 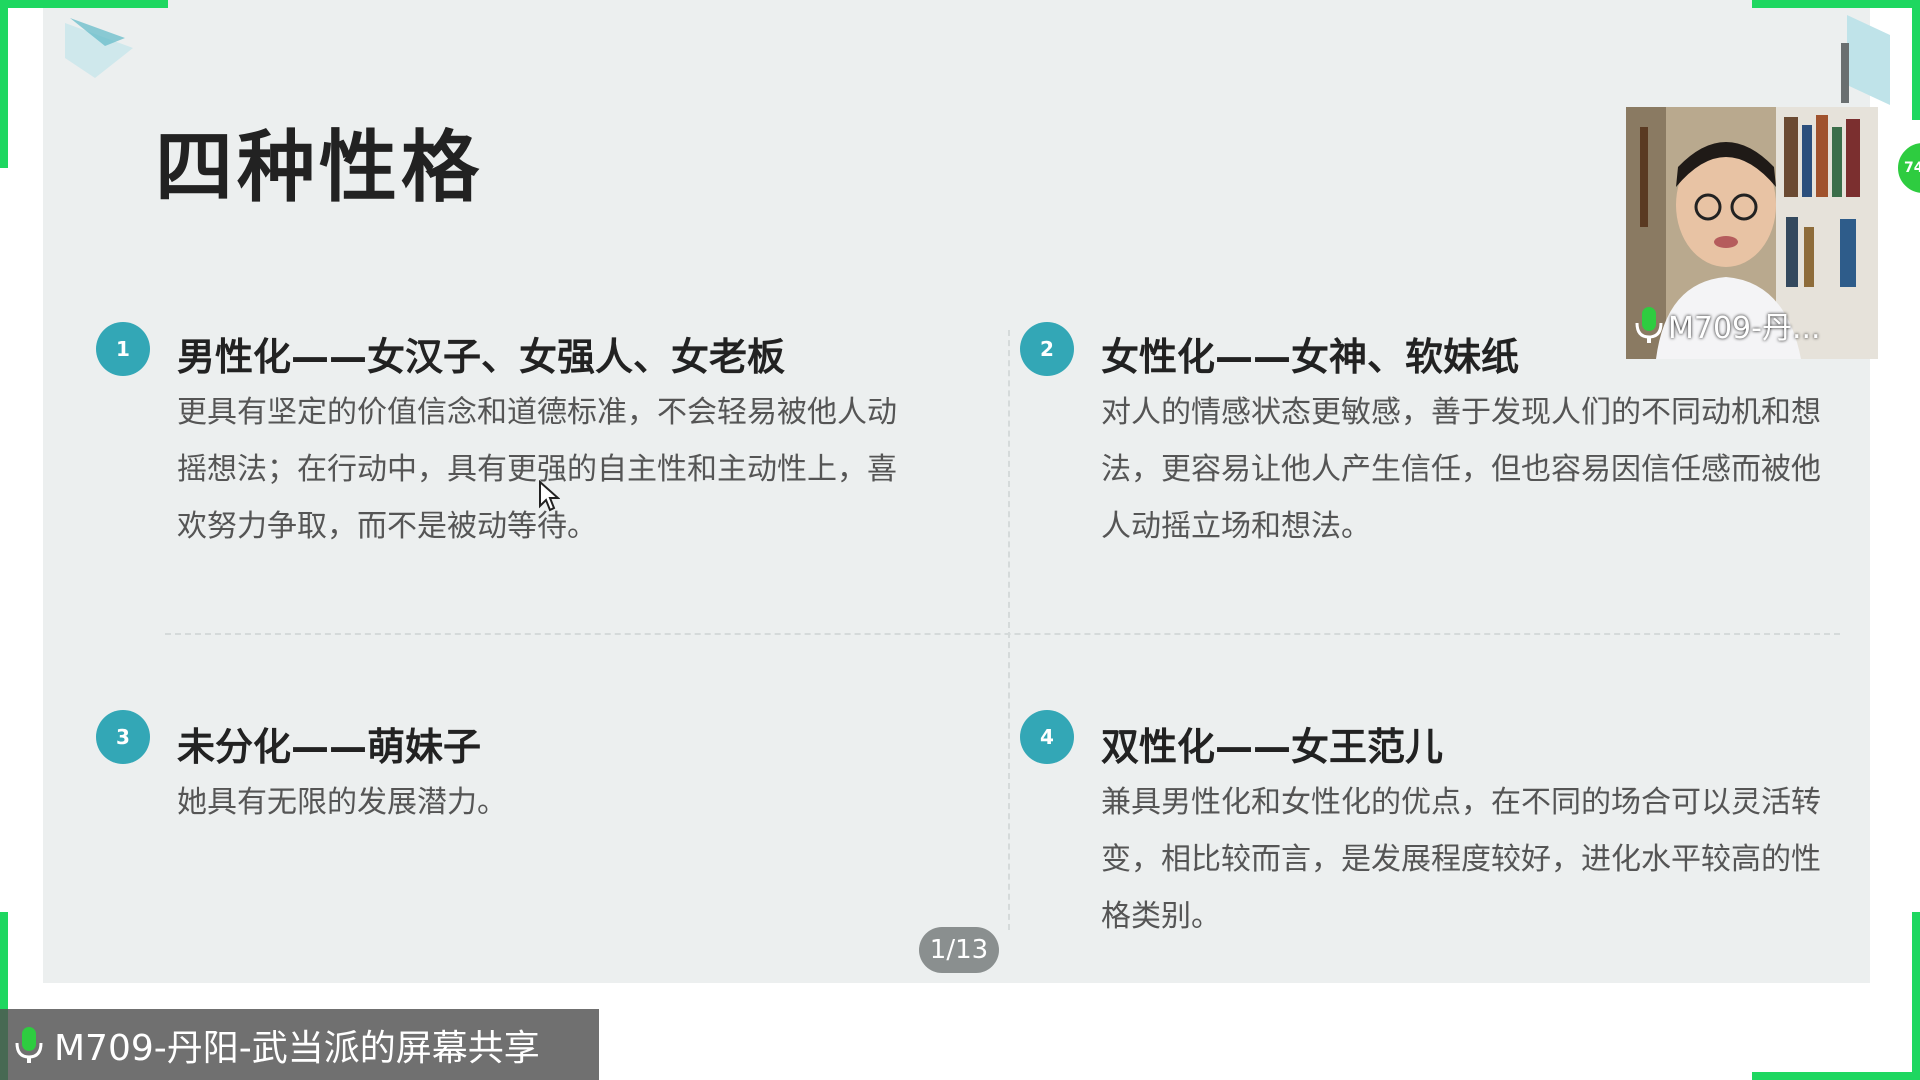 I want to click on participant-count-badge: 74, so click(x=1907, y=168).